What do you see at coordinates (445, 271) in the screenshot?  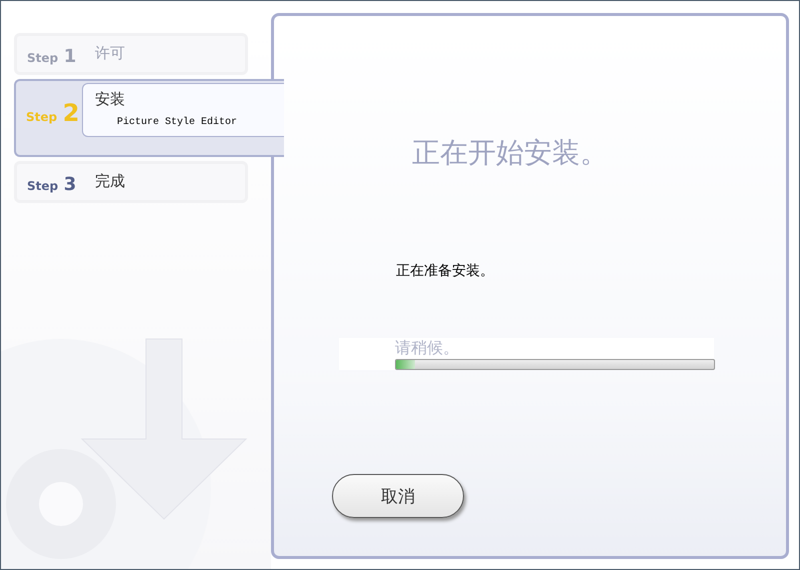 I see `status-text: 正在准备安装。` at bounding box center [445, 271].